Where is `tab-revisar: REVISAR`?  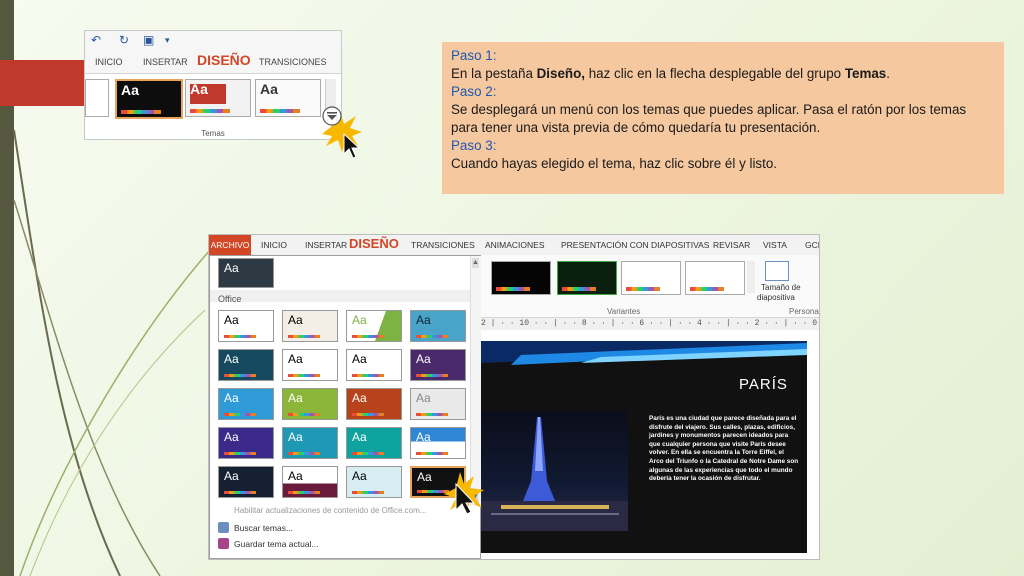 tab-revisar: REVISAR is located at coordinates (731, 245).